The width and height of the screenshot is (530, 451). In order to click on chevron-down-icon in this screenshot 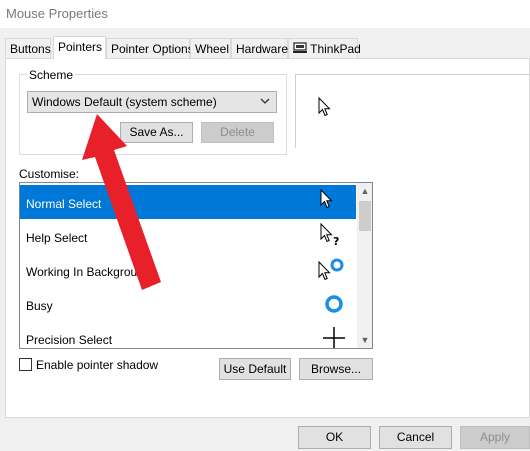, I will do `click(265, 101)`.